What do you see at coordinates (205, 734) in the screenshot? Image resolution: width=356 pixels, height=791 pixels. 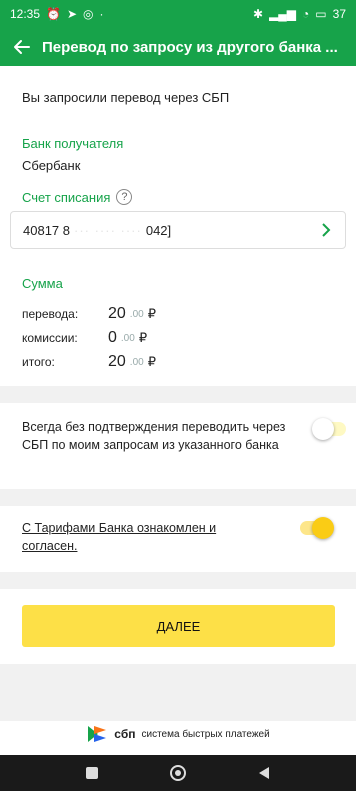 I see `sbp-description: система быстрых платежей` at bounding box center [205, 734].